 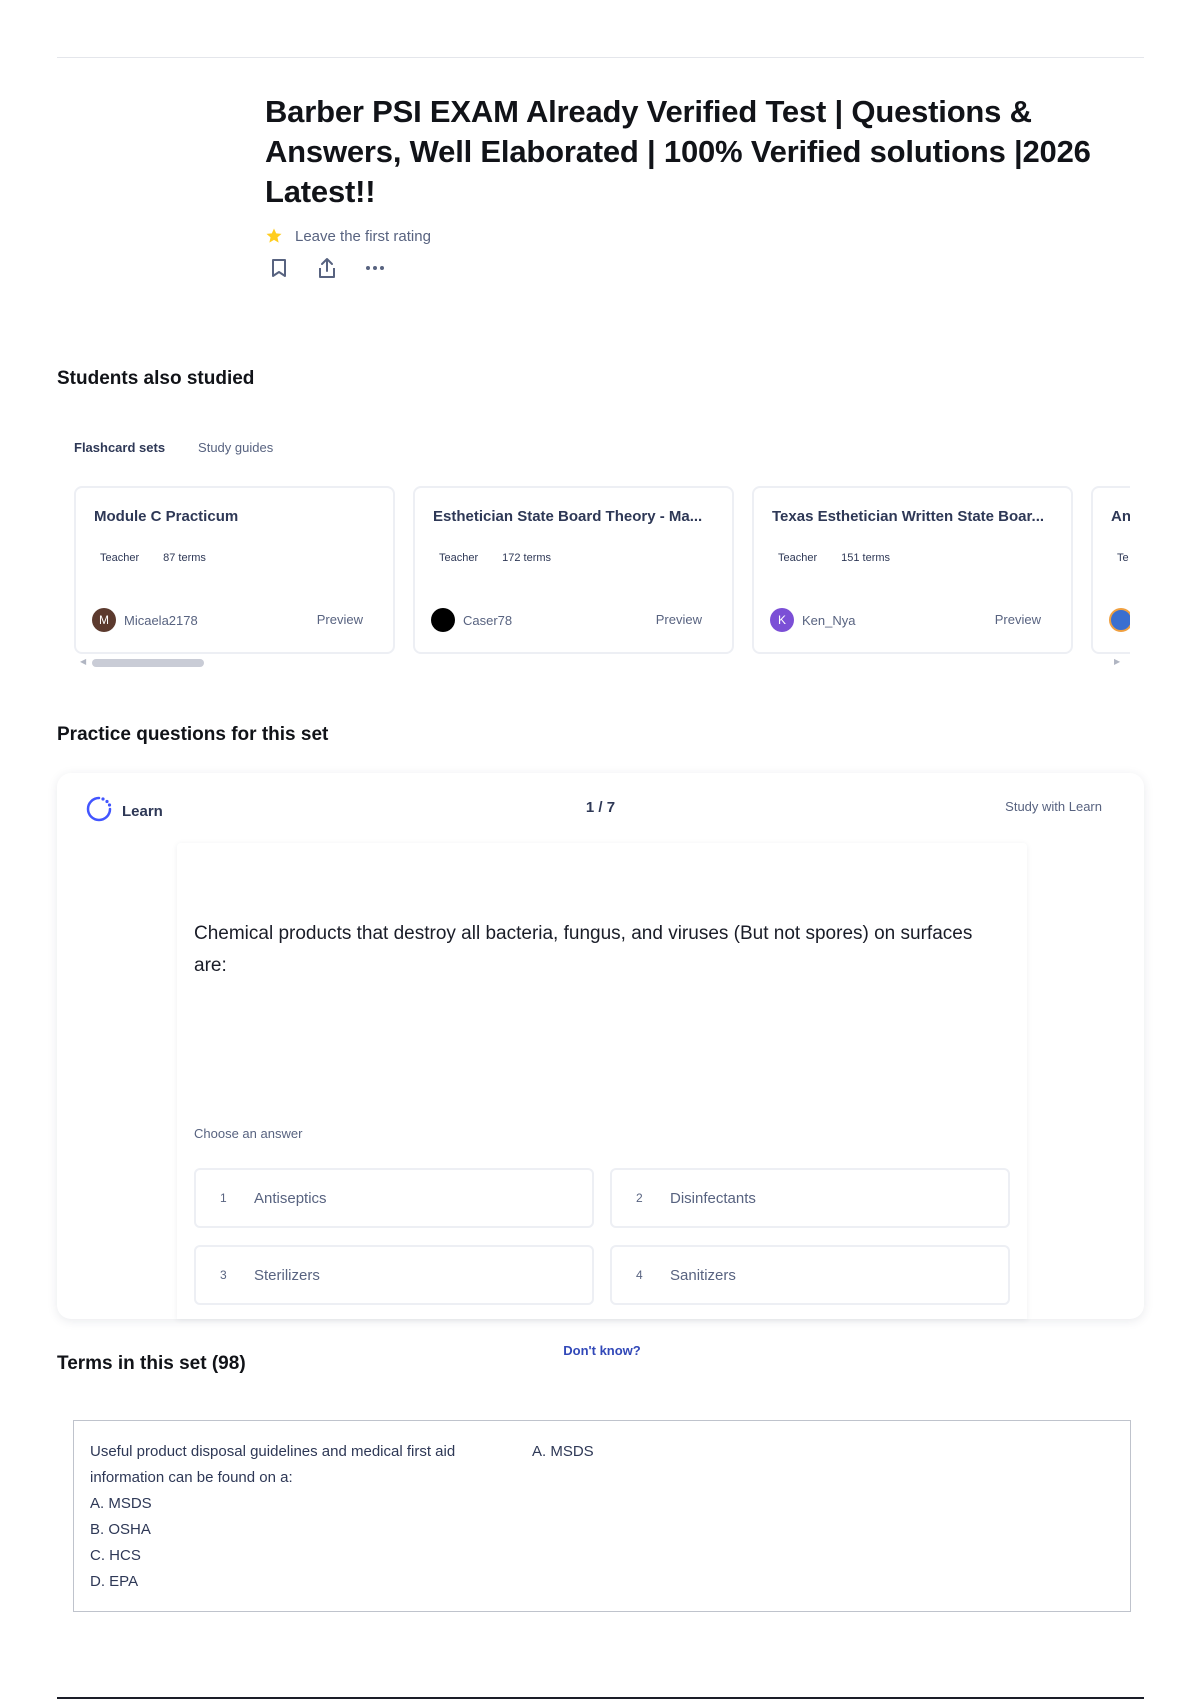 I want to click on option-number: 3, so click(x=223, y=1275).